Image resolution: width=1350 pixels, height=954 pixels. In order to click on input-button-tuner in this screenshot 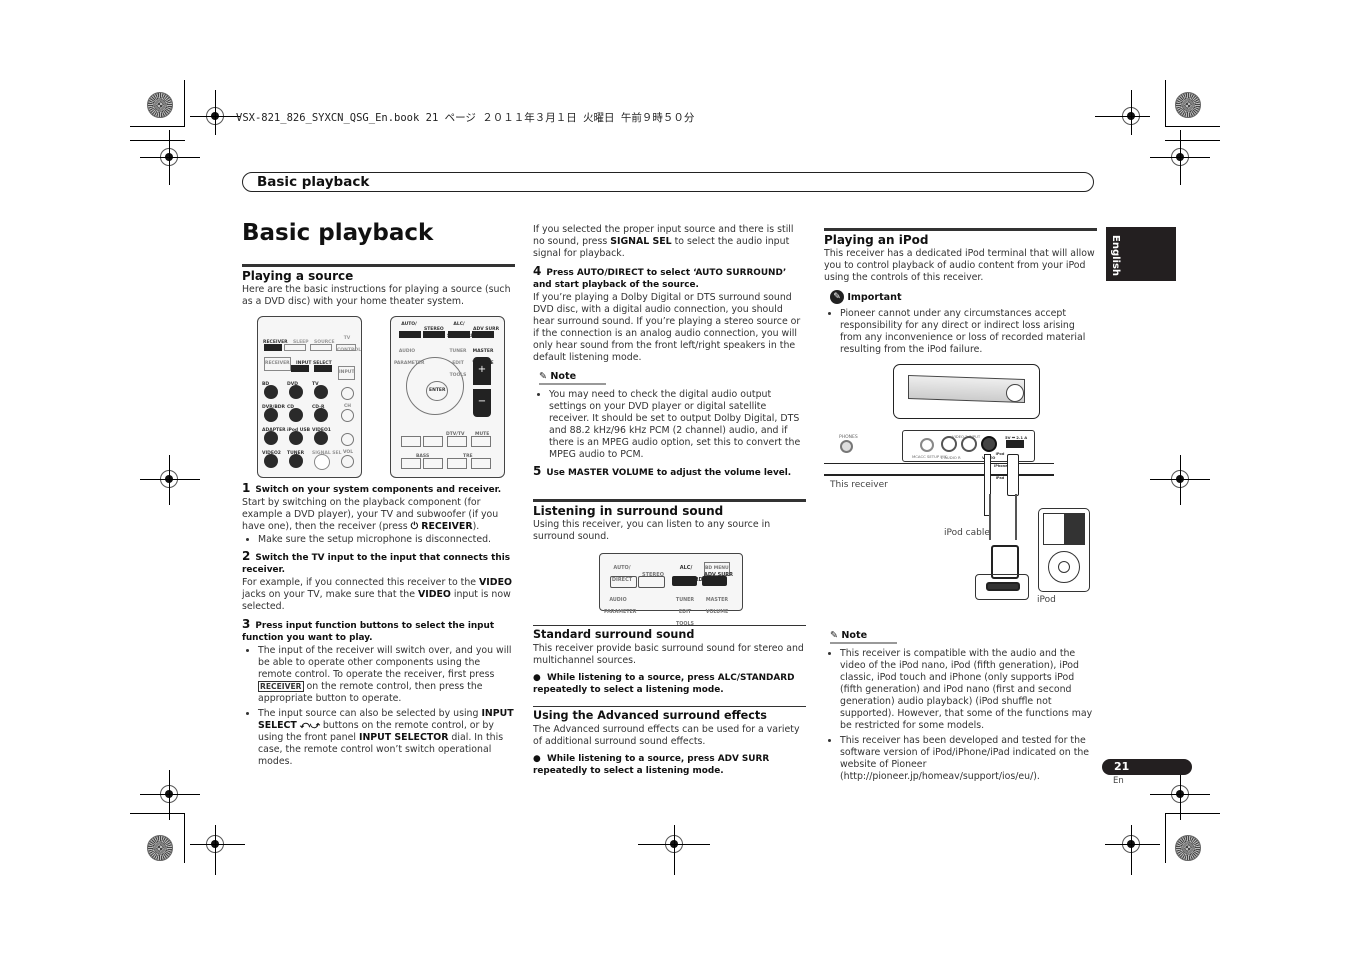, I will do `click(296, 461)`.